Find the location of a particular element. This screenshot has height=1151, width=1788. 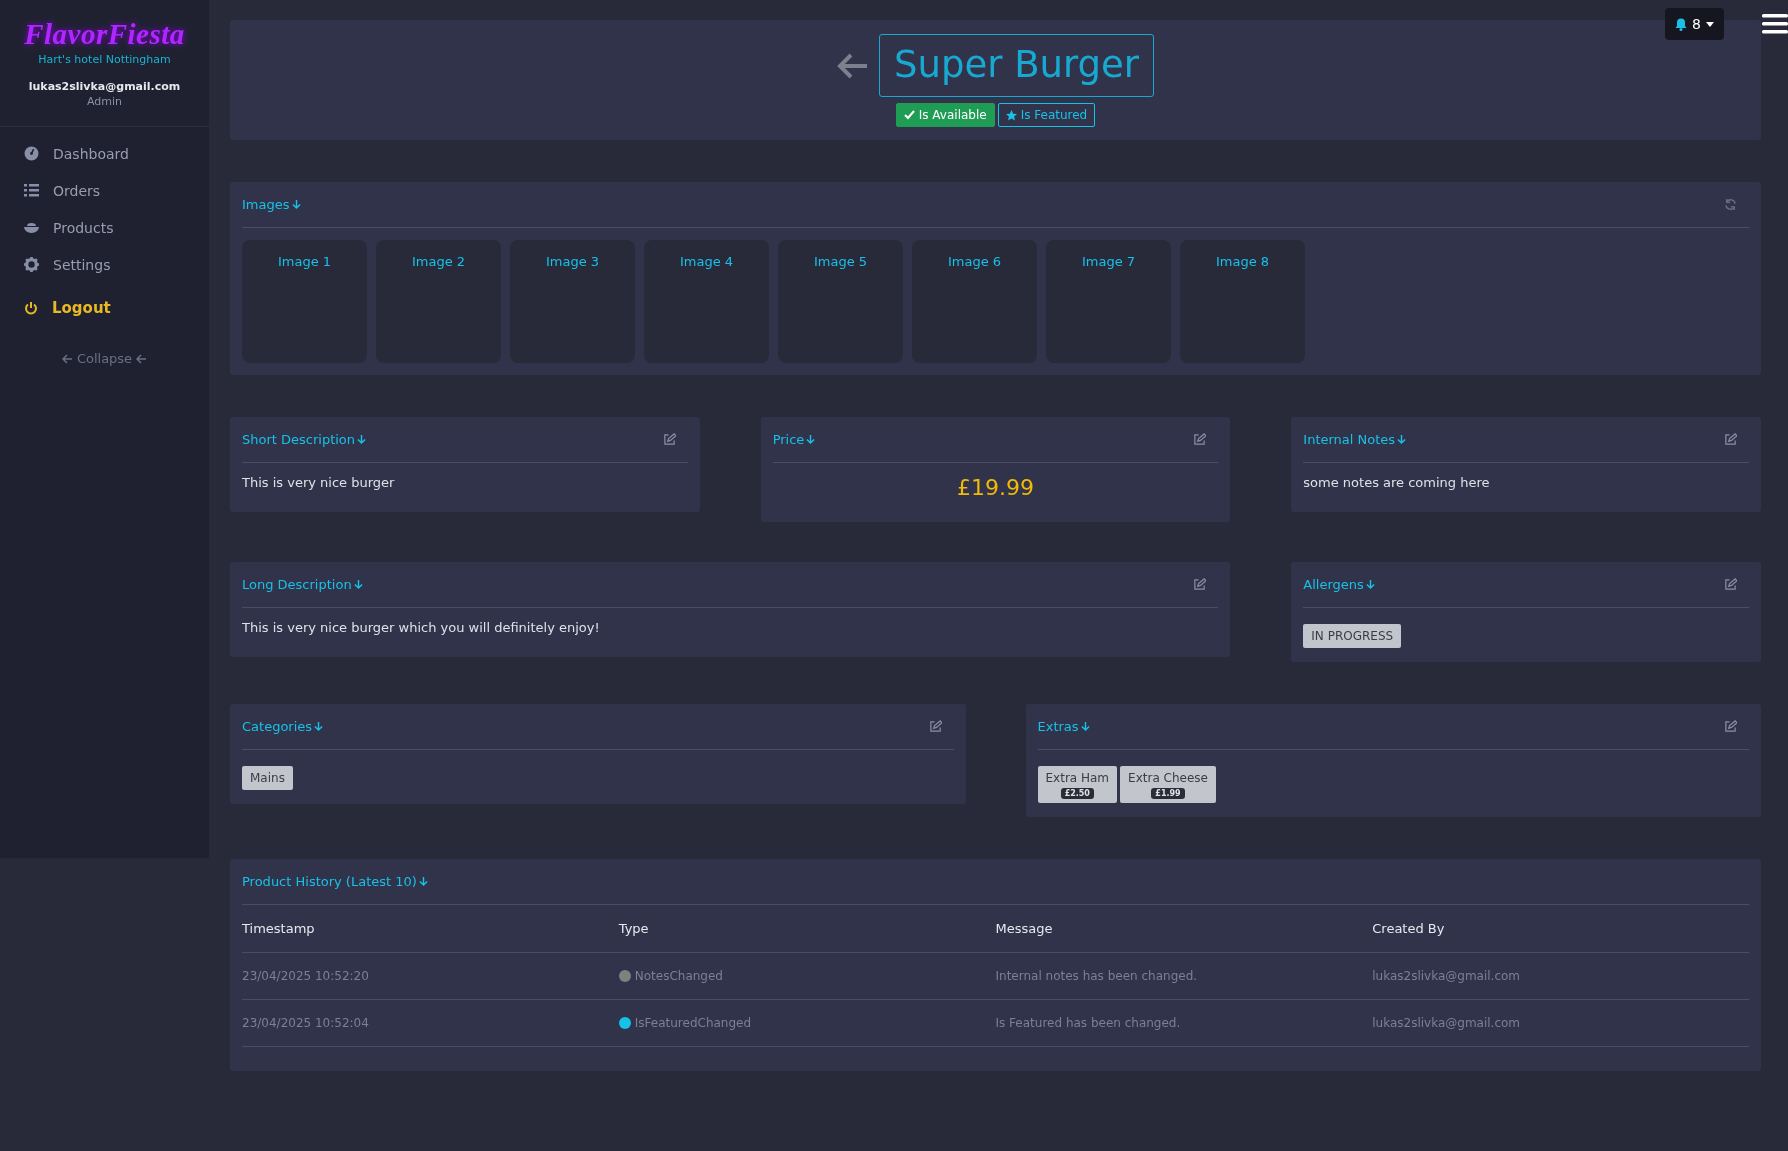

gauge-icon is located at coordinates (31, 153).